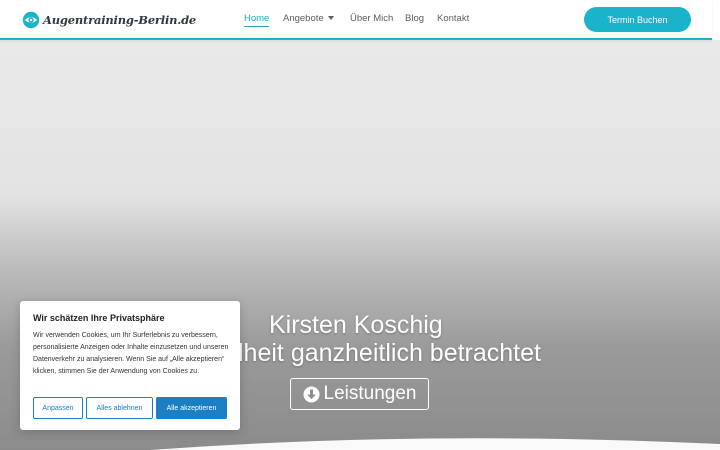  What do you see at coordinates (435, 444) in the screenshot?
I see `hero-divider` at bounding box center [435, 444].